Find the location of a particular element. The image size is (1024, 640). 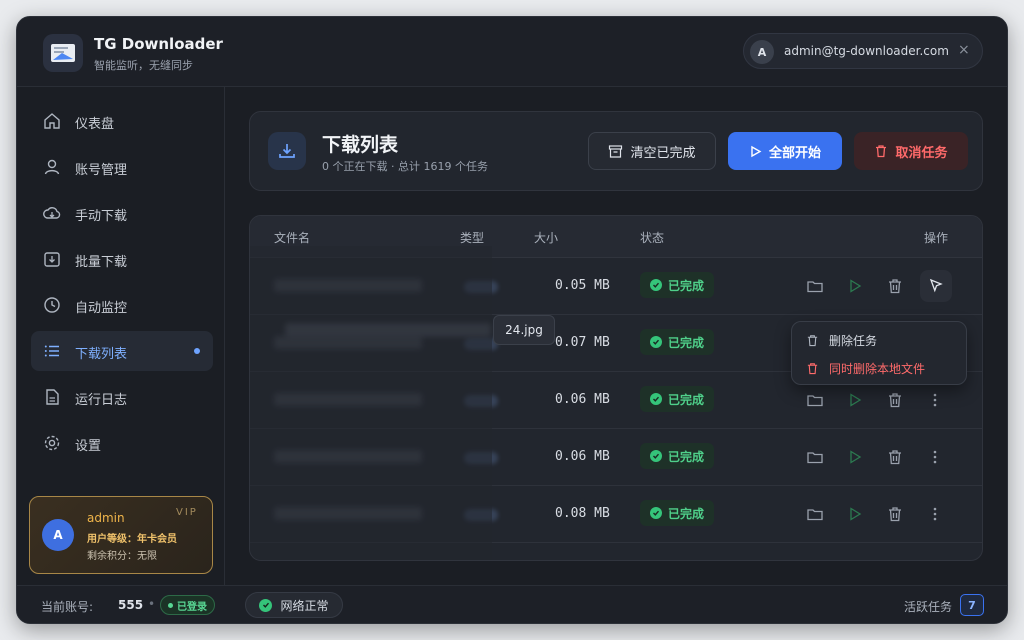

cancel-task-button: 取消任务 is located at coordinates (911, 151).